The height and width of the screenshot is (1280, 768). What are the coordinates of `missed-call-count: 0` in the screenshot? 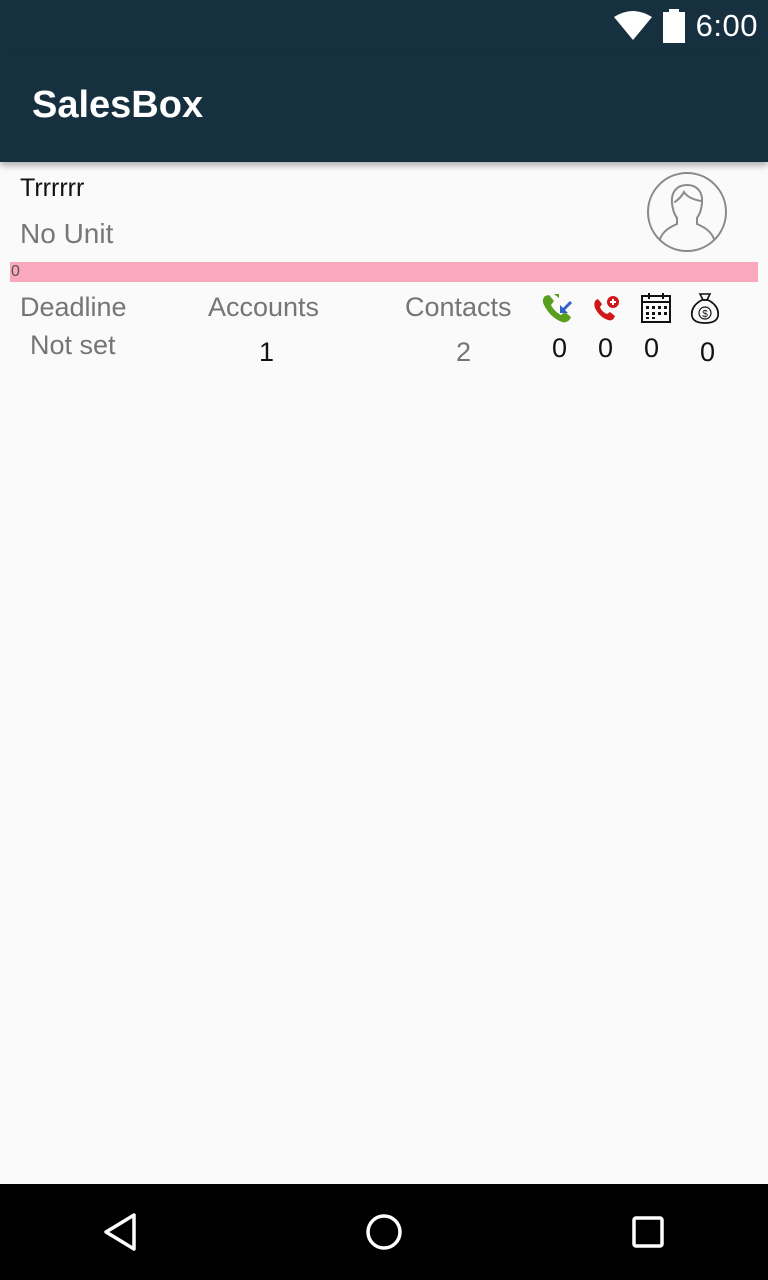 It's located at (606, 348).